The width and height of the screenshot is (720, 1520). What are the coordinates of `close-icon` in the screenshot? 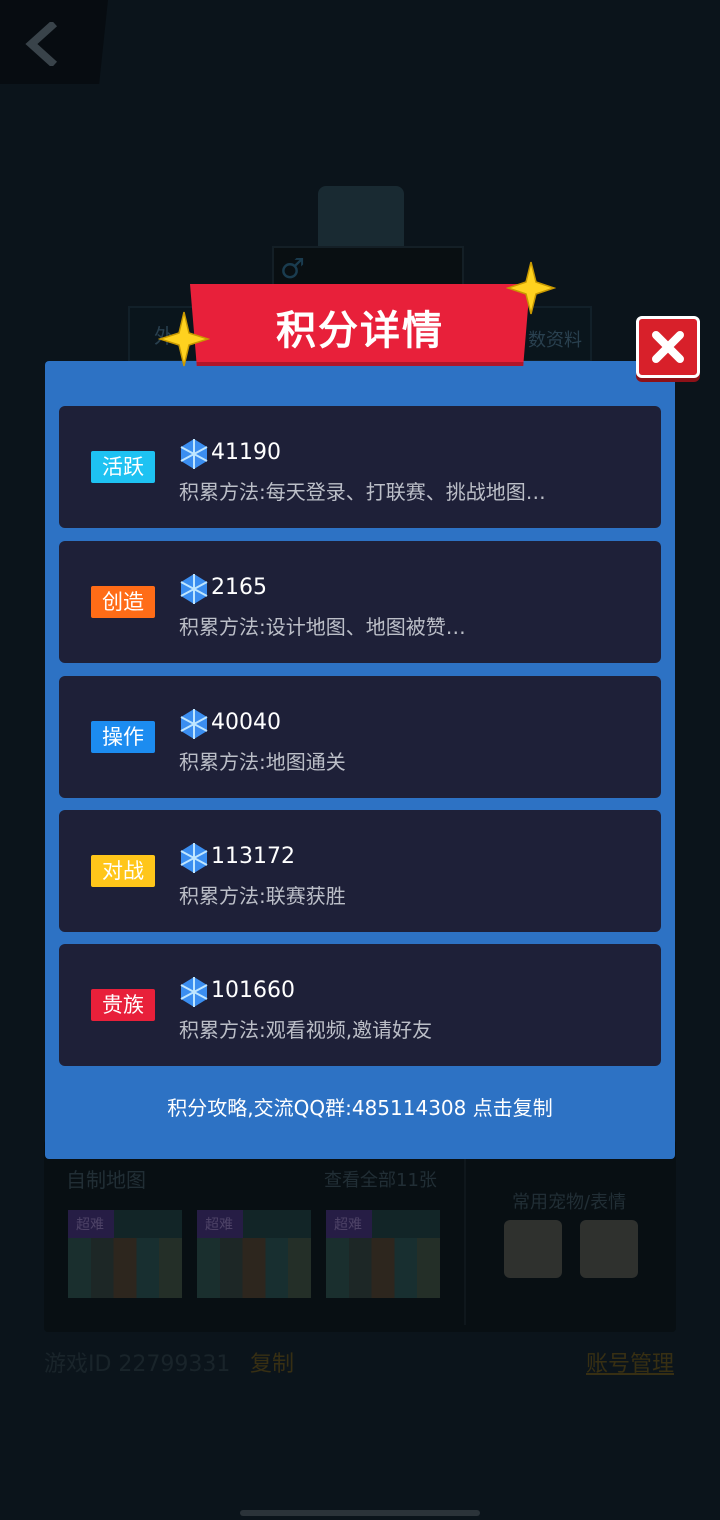 It's located at (668, 347).